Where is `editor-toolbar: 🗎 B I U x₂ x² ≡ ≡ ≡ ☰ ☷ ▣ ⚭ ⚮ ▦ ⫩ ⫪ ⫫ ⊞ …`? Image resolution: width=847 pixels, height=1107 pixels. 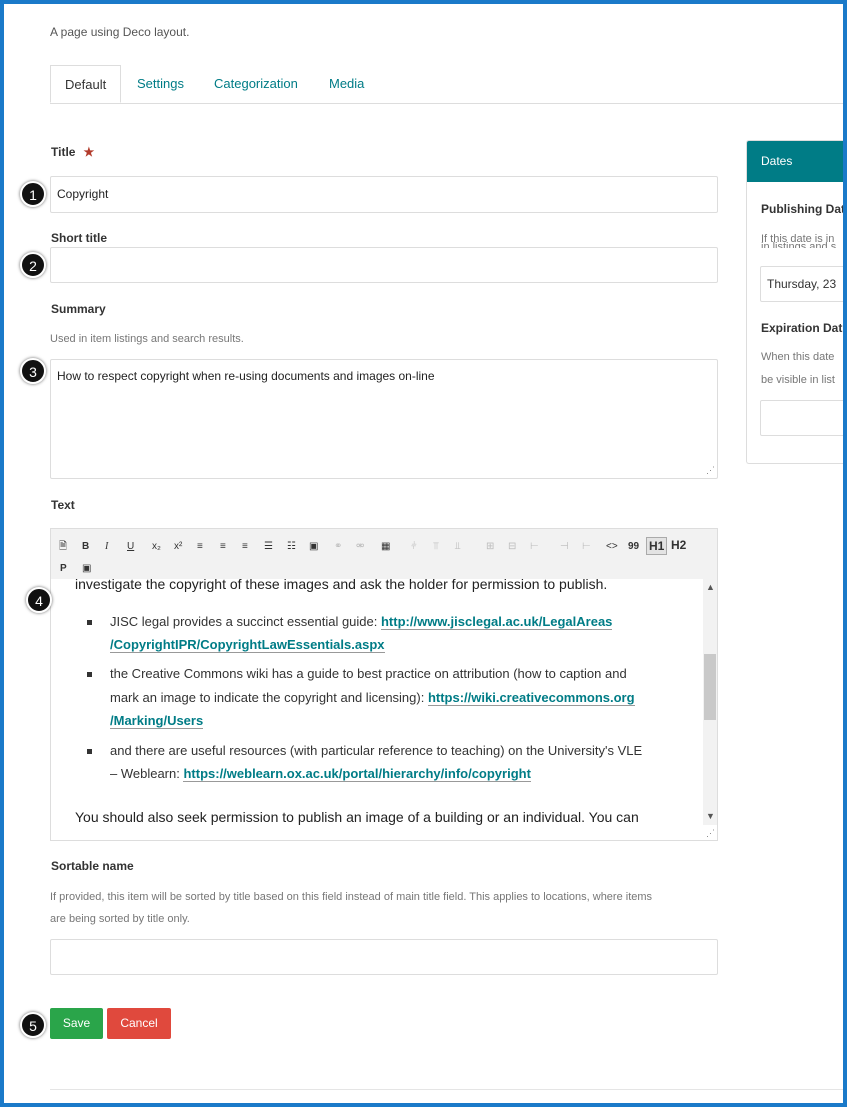
editor-toolbar: 🗎 B I U x₂ x² ≡ ≡ ≡ ☰ ☷ ▣ ⚭ ⚮ ▦ ⫩ ⫪ ⫫ ⊞ … is located at coordinates (384, 554).